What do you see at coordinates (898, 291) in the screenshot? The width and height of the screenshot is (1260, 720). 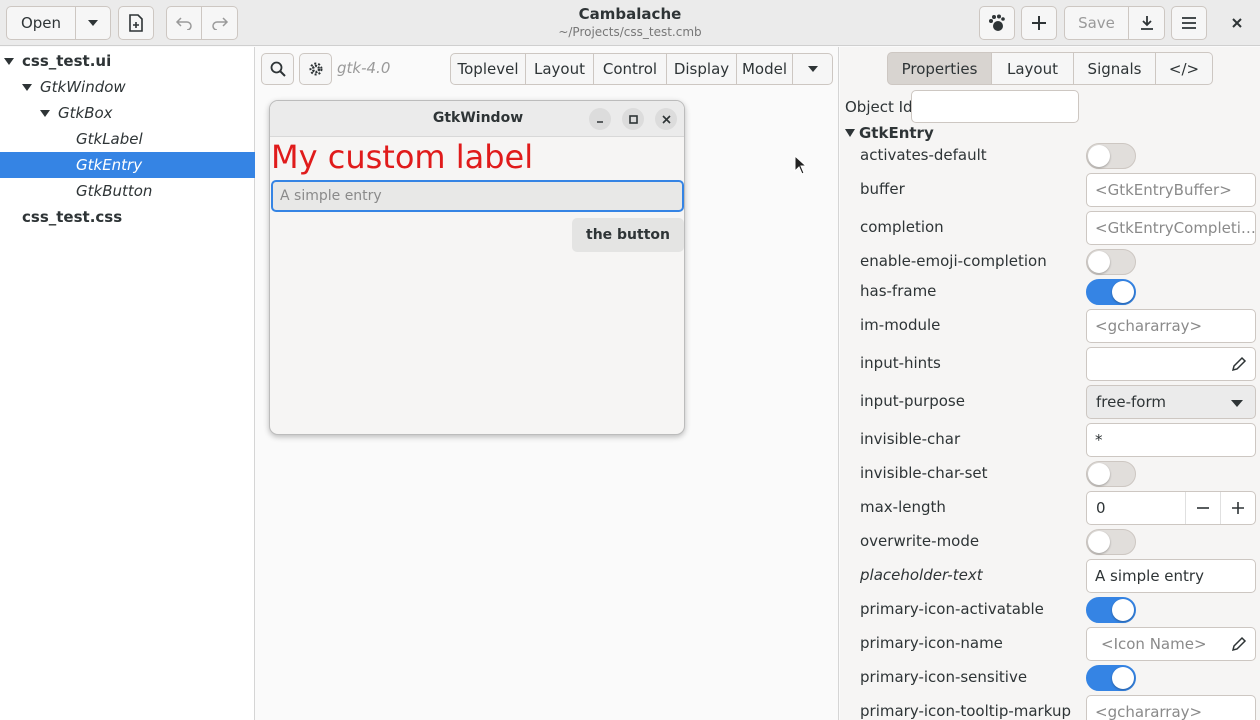 I see `property-name: has-frame` at bounding box center [898, 291].